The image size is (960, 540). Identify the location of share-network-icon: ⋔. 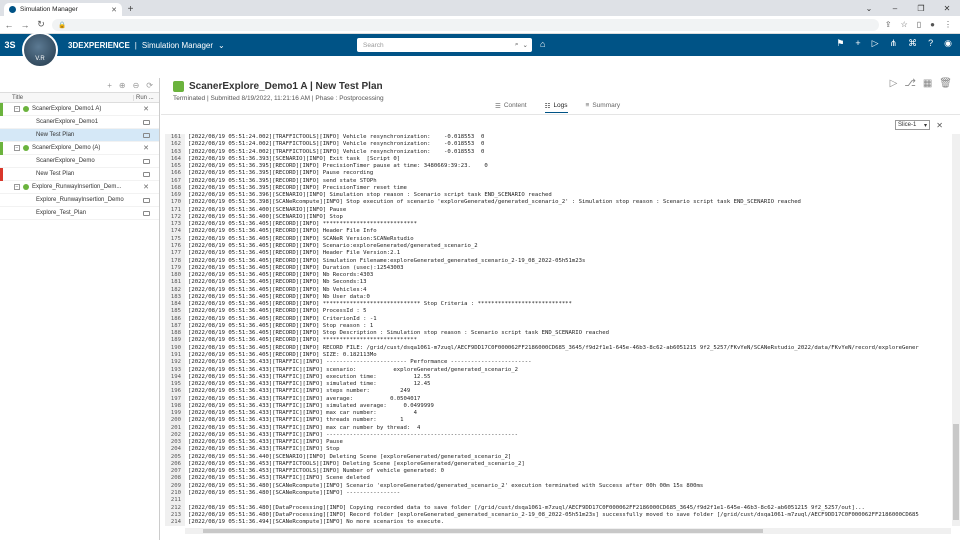
(894, 43).